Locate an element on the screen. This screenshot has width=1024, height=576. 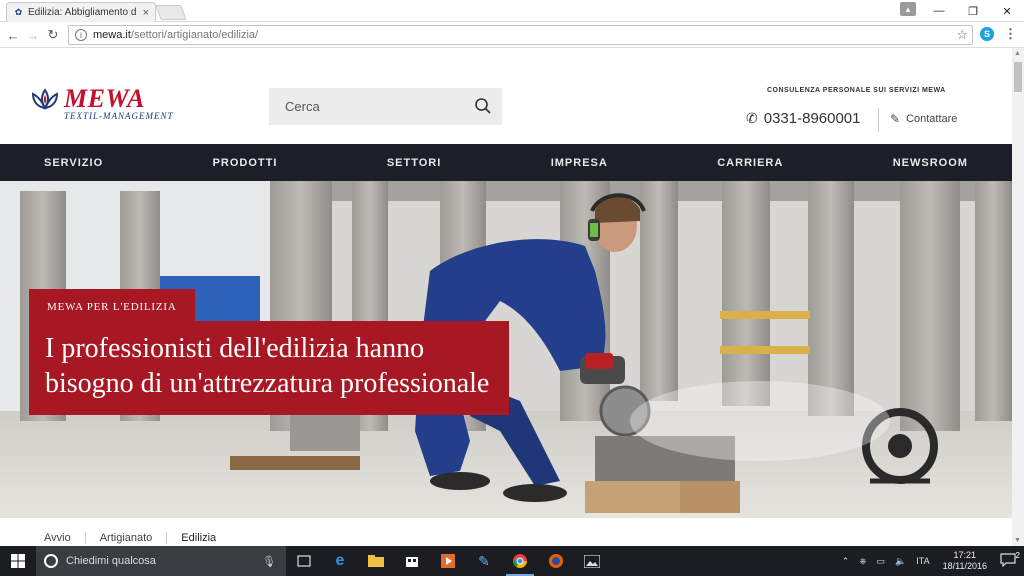
logo-tagline: TEXTIL-MANAGEMENT is located at coordinates (119, 116).